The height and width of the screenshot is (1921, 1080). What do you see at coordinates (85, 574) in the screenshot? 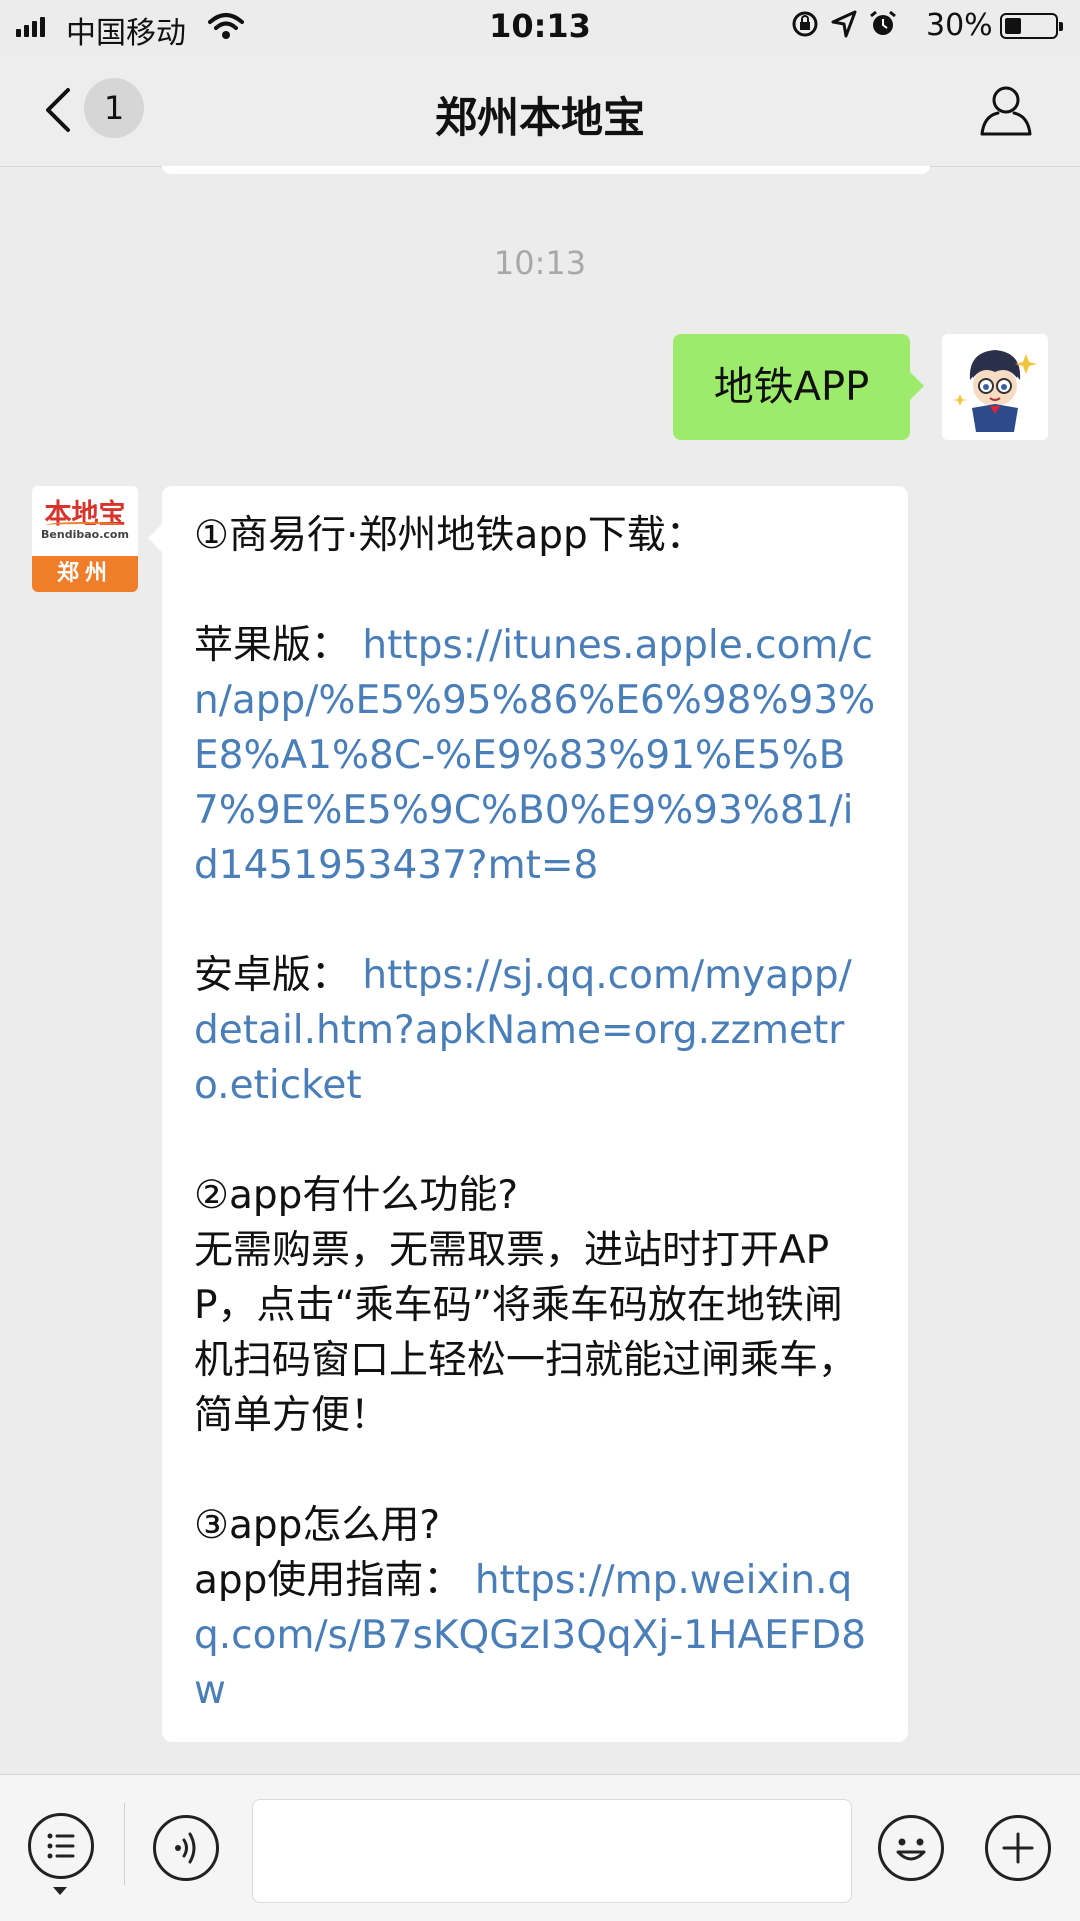
I see `avatar-city-text: 郑州` at bounding box center [85, 574].